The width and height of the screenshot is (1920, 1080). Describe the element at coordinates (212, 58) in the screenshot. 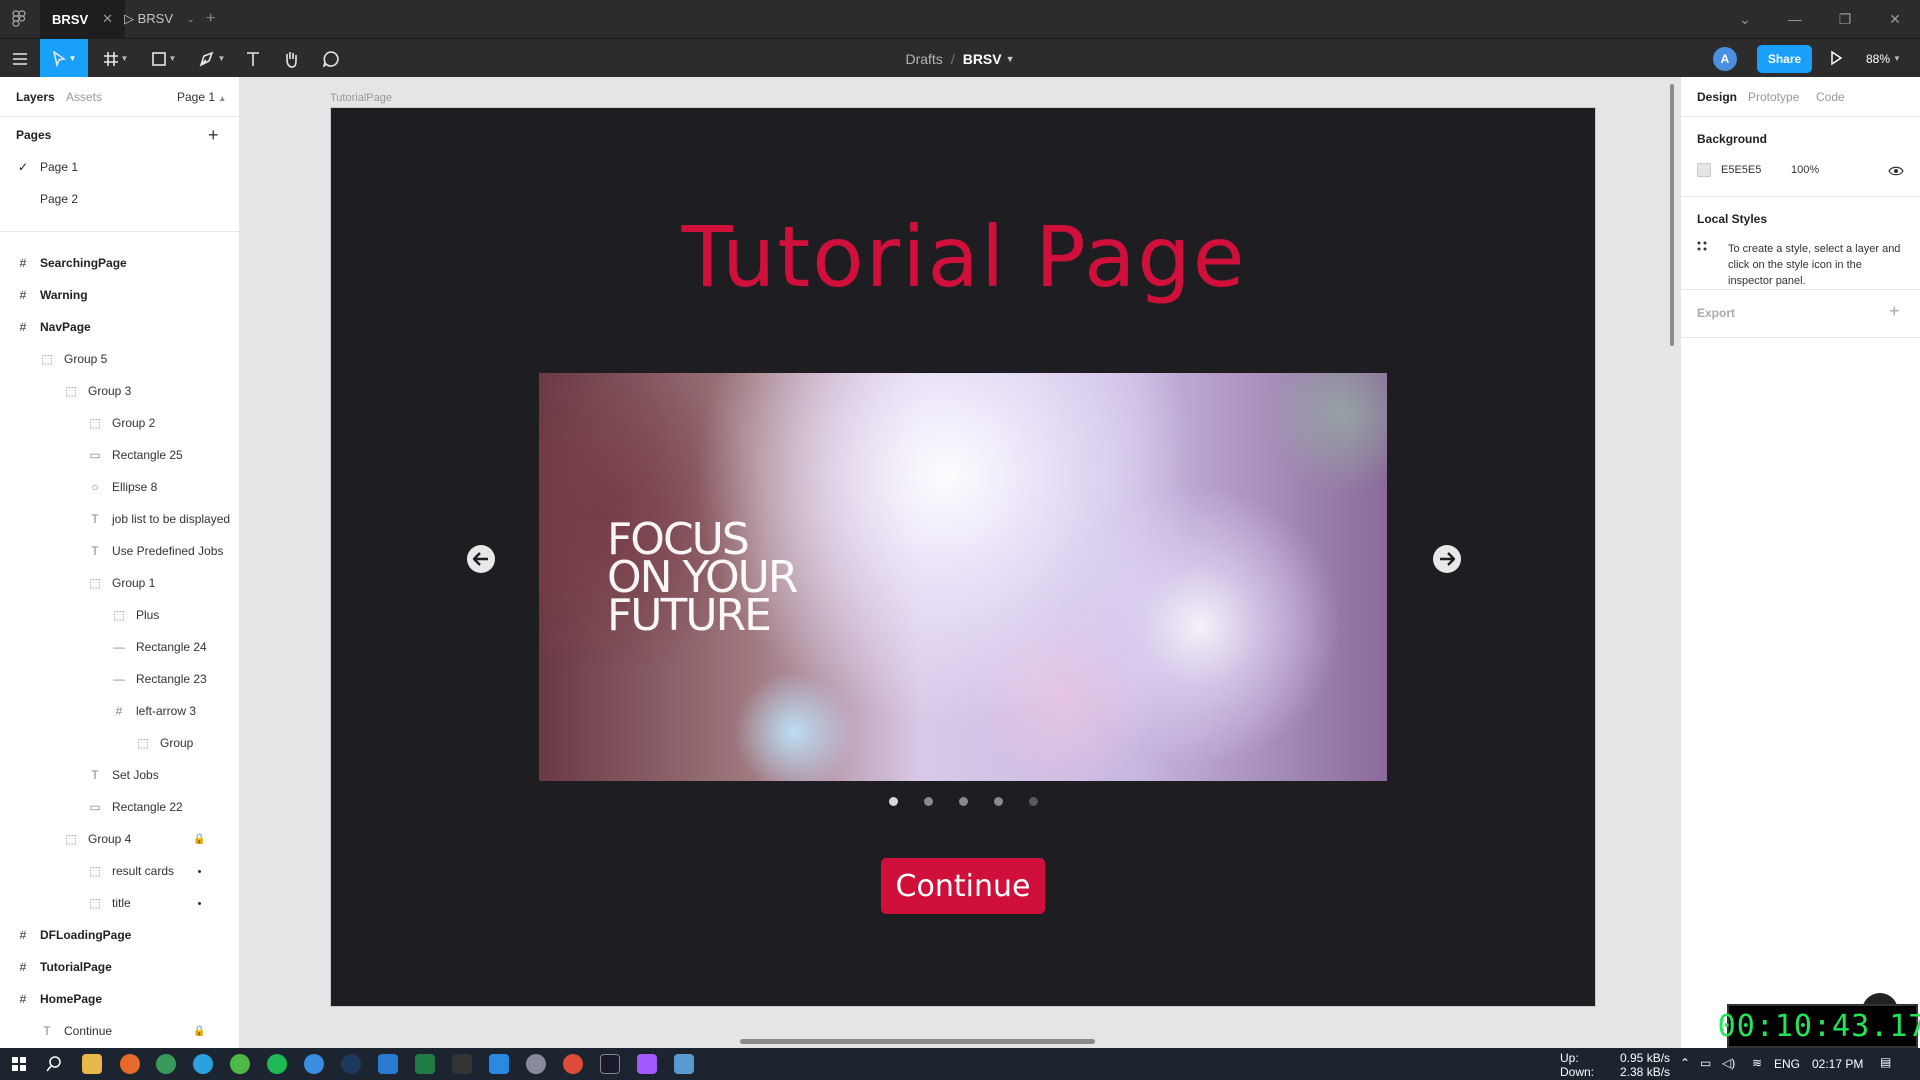

I see `pen-tool-button: ▼` at that location.